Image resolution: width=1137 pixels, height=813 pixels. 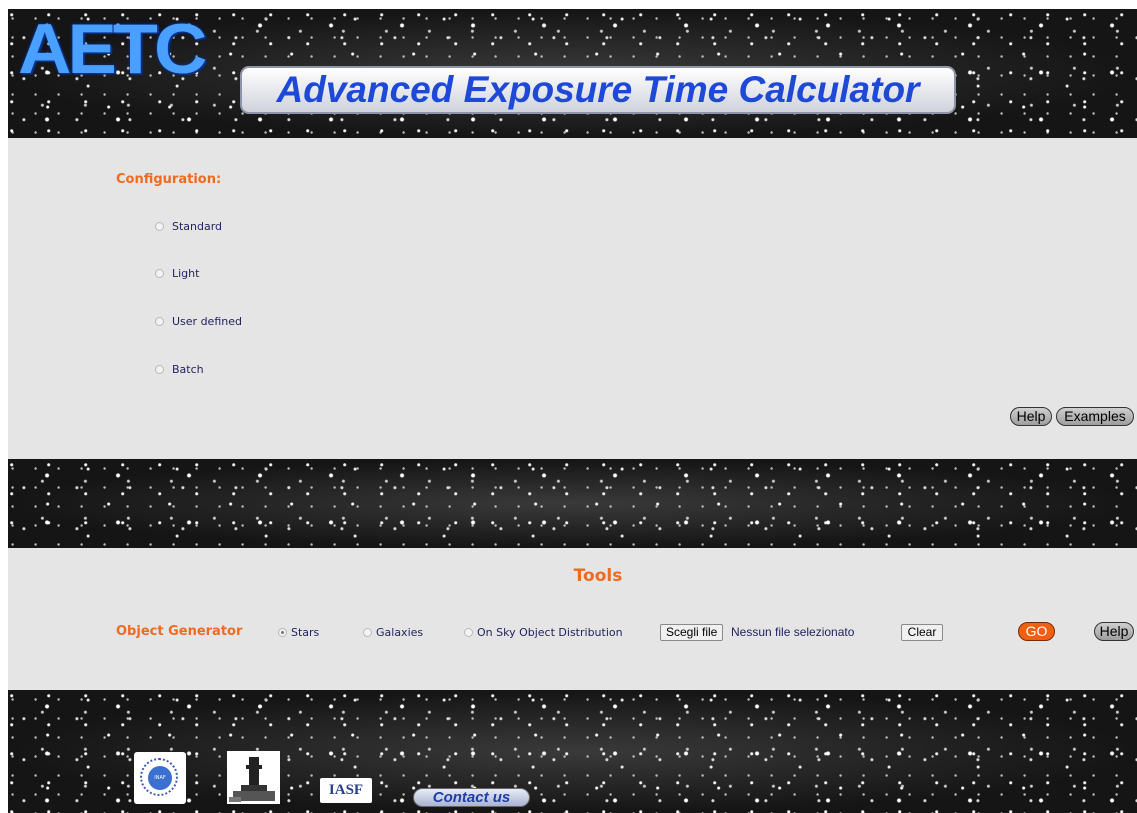 What do you see at coordinates (197, 226) in the screenshot?
I see `config-option-label: Standard` at bounding box center [197, 226].